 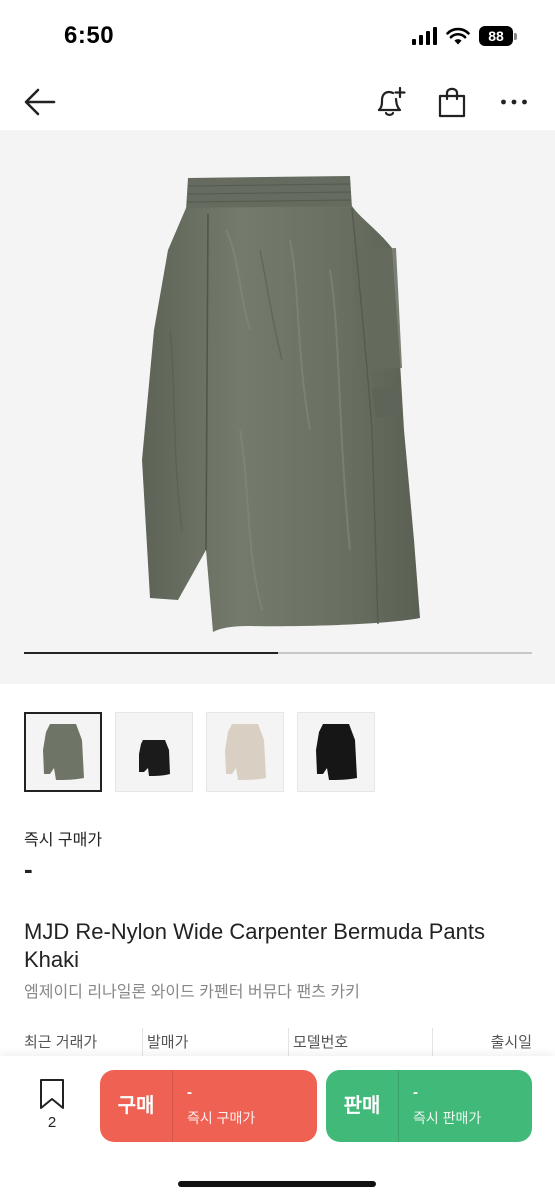 I want to click on top-nav, so click(x=277, y=101).